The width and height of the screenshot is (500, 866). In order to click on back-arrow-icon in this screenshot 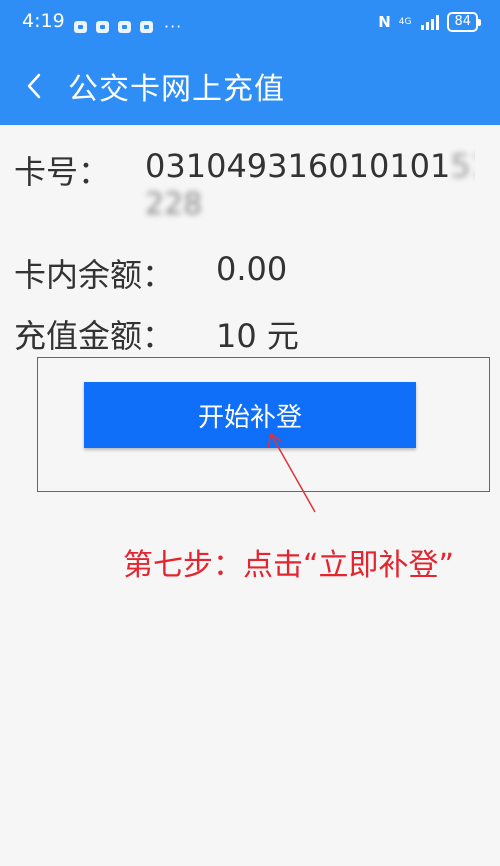, I will do `click(36, 86)`.